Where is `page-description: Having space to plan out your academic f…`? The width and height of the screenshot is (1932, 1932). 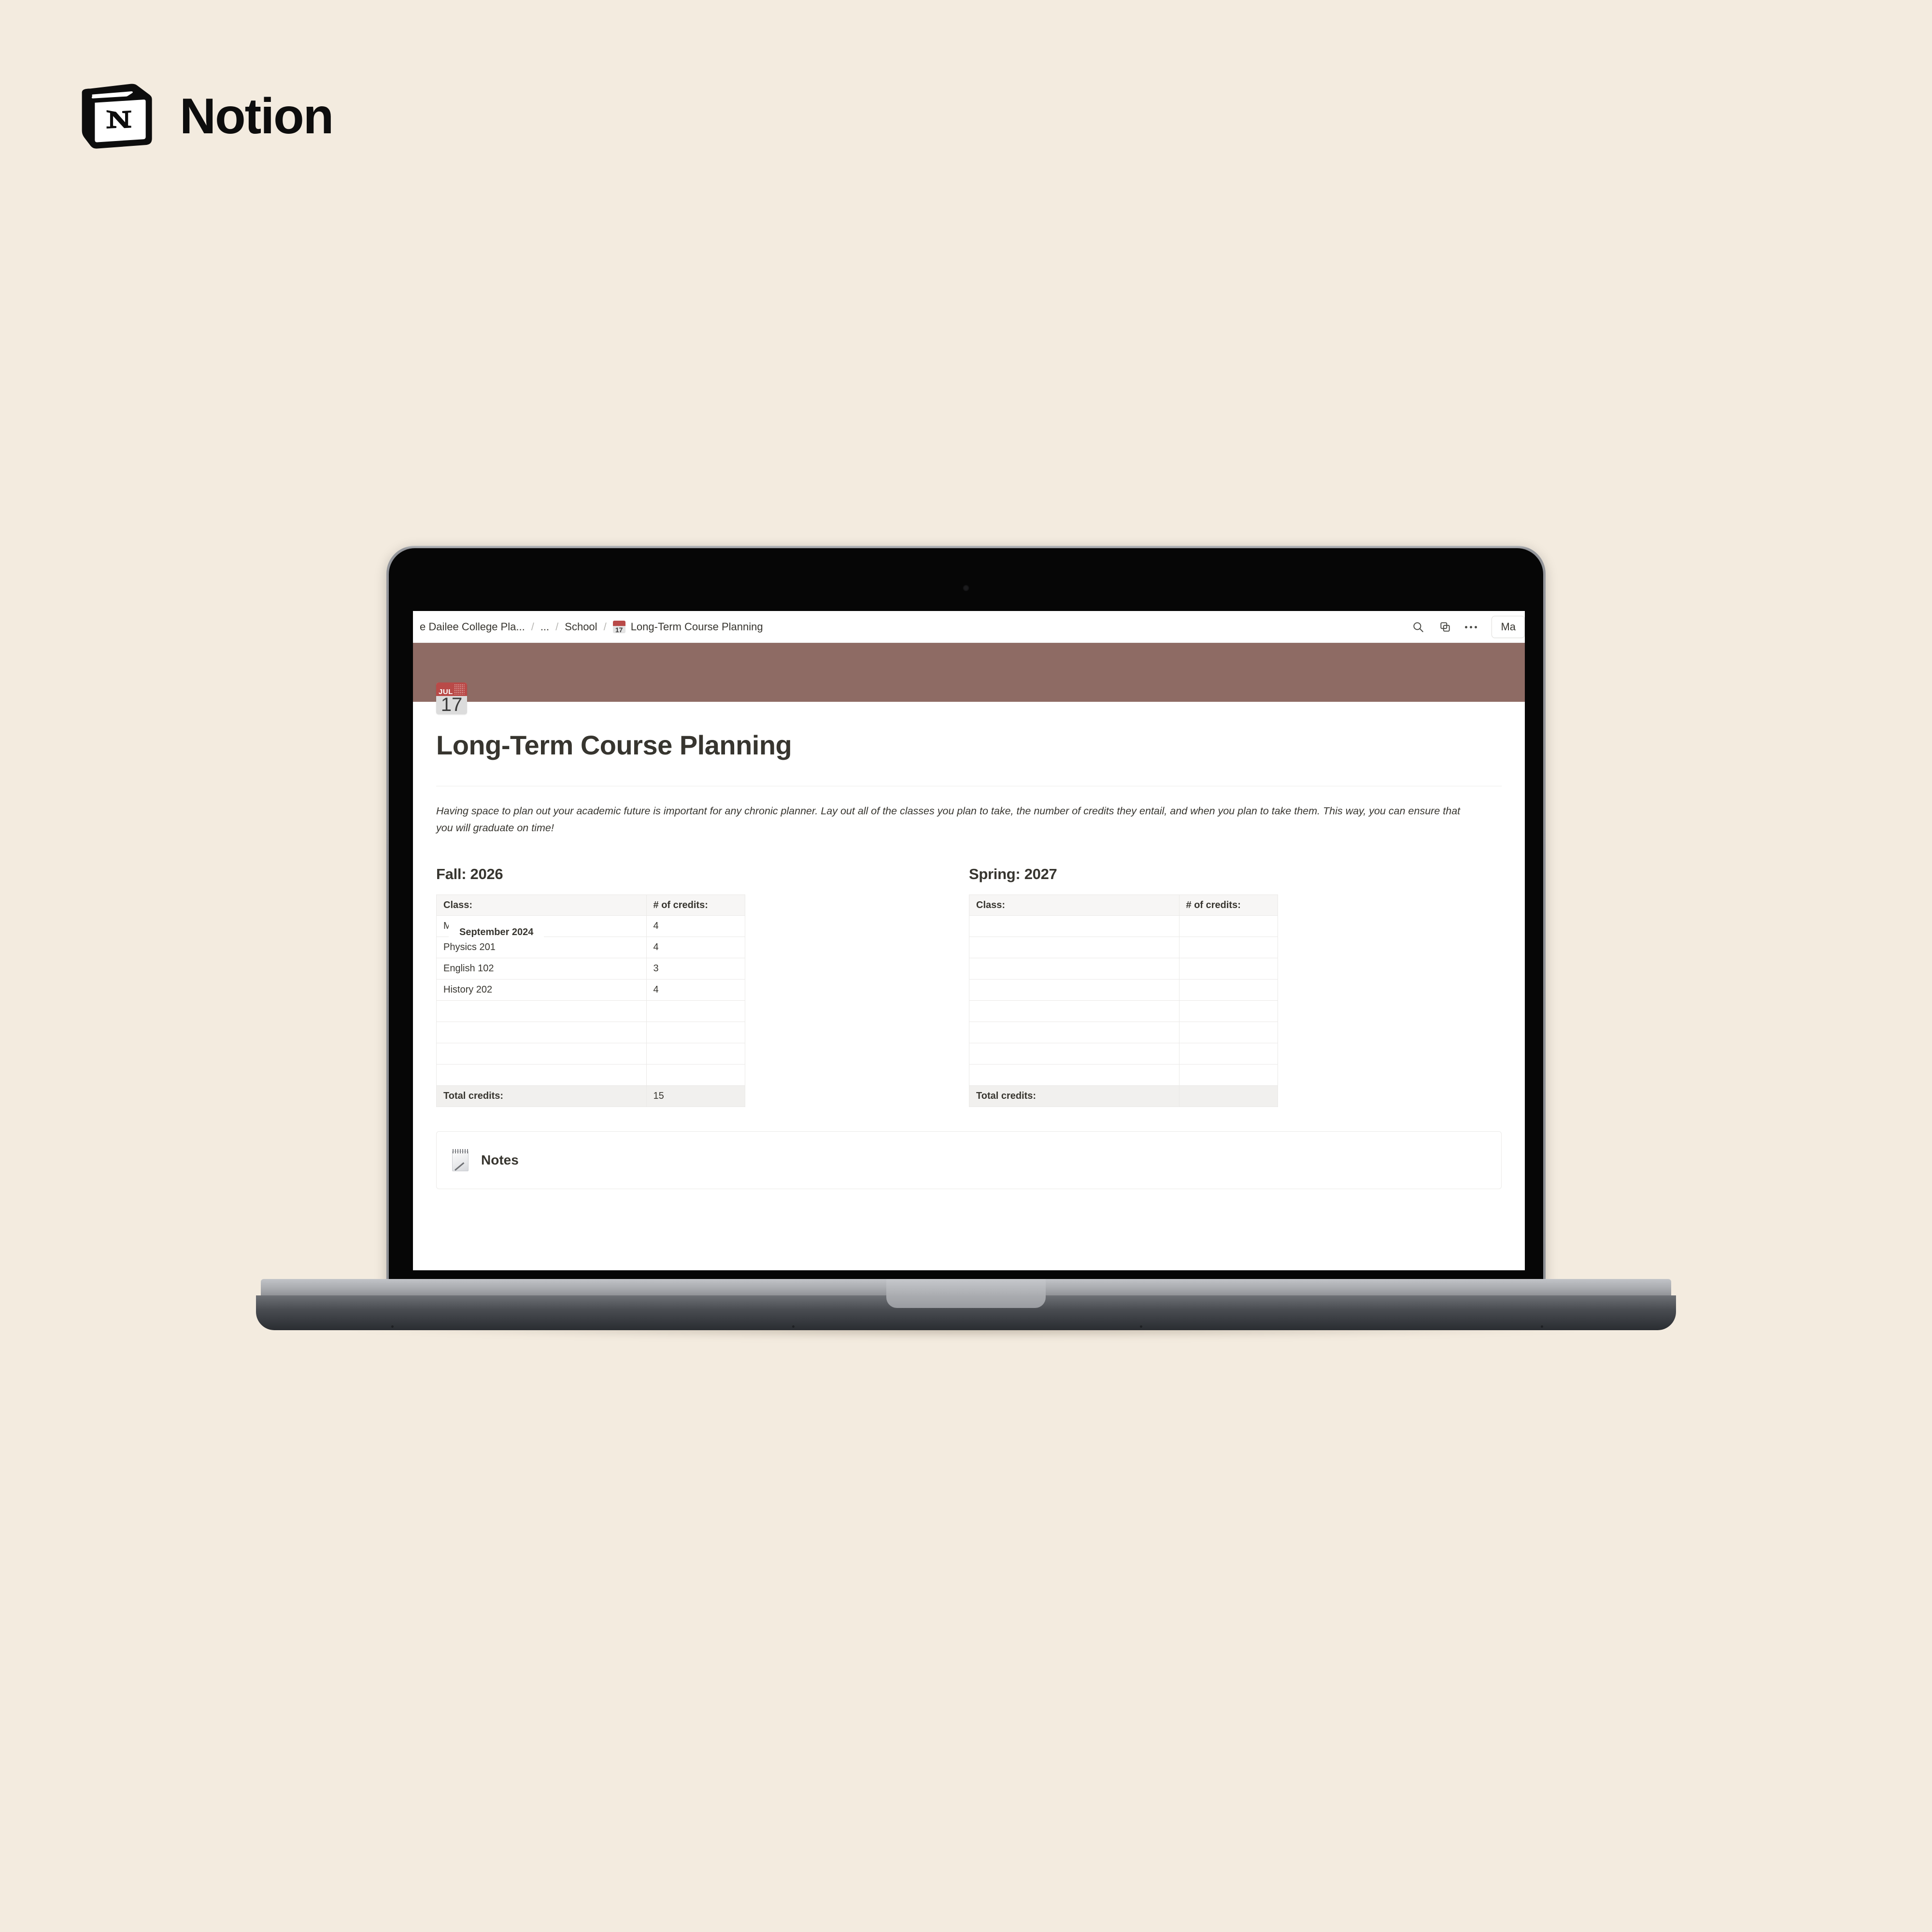
page-description: Having space to plan out your academic f… is located at coordinates (950, 820).